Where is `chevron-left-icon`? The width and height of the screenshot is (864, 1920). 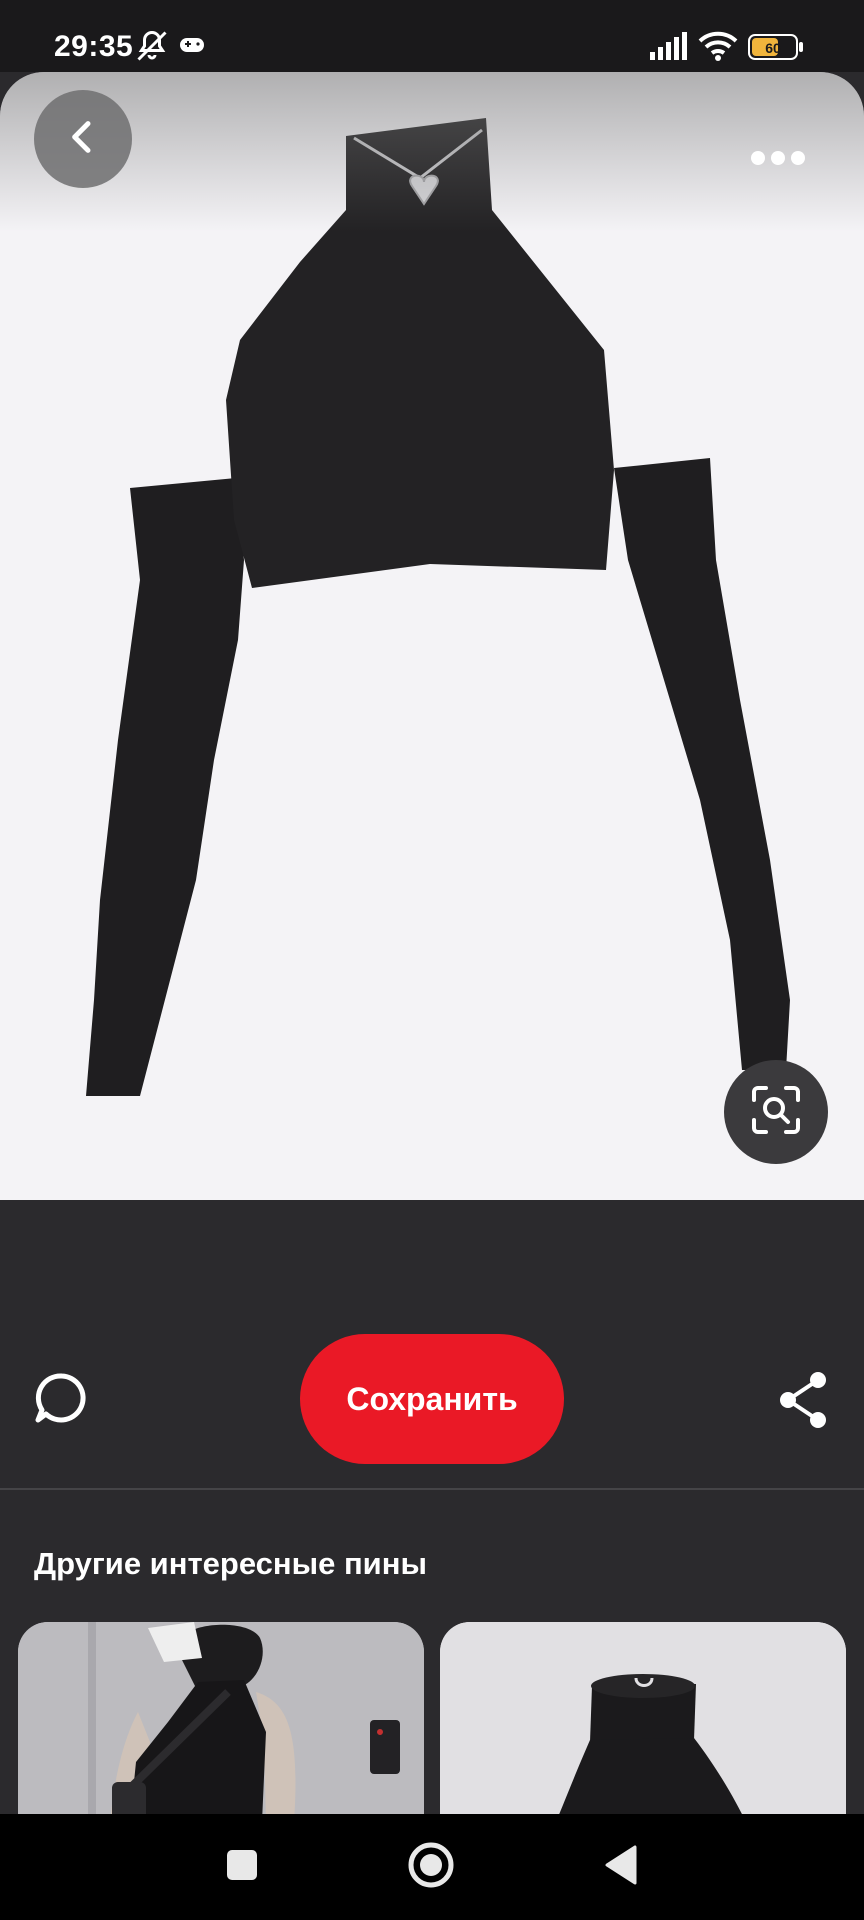 chevron-left-icon is located at coordinates (83, 139).